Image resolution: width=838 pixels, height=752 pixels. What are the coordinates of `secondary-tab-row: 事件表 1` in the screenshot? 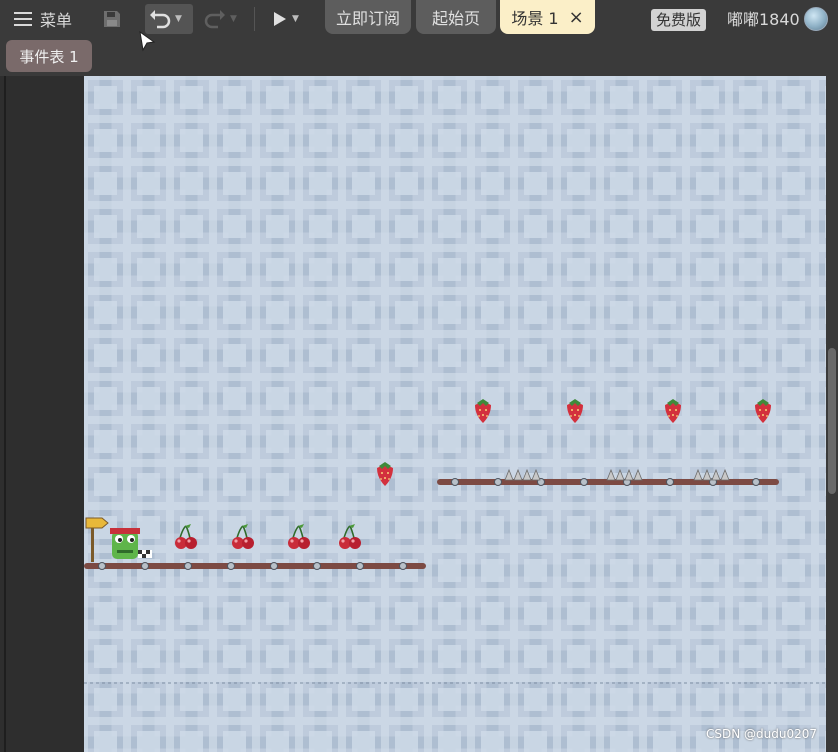 It's located at (419, 57).